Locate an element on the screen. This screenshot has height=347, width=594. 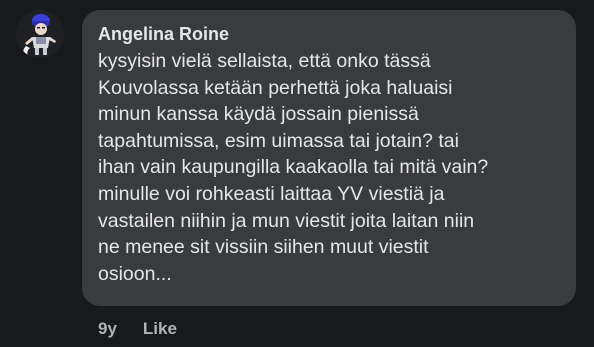
profile-picture-icon is located at coordinates (40, 34).